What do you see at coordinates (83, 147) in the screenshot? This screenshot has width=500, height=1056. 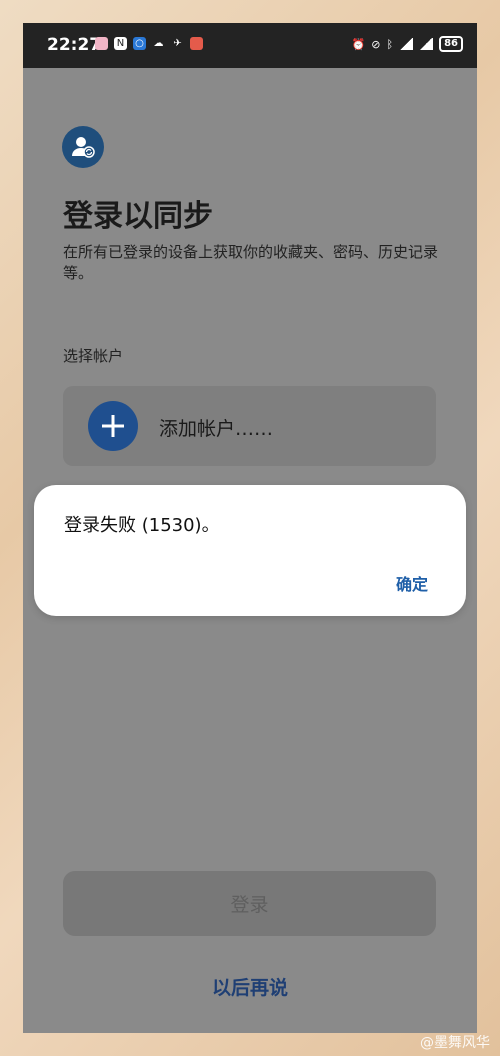 I see `account-sync-icon` at bounding box center [83, 147].